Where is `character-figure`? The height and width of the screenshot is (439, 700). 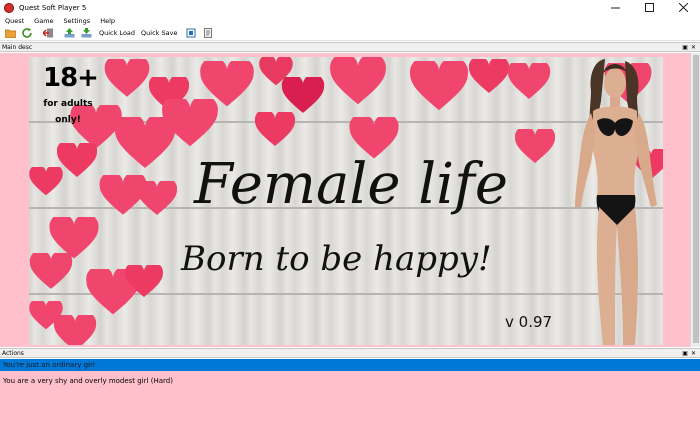 character-figure is located at coordinates (616, 202).